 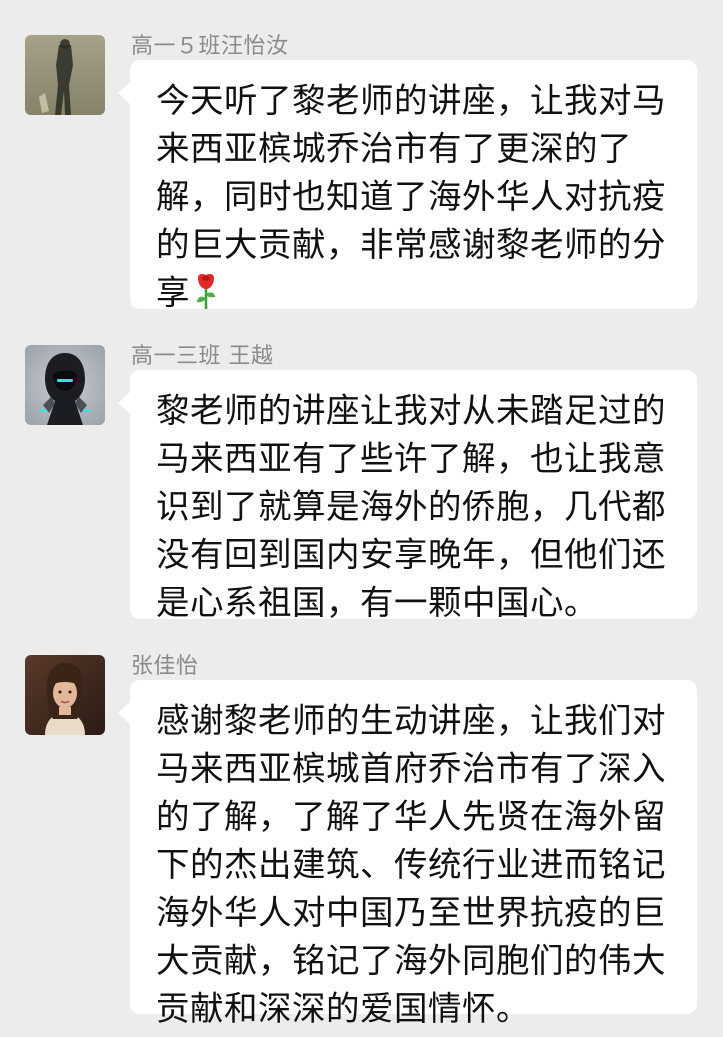 I want to click on message-line: 马来西亚槟城首府乔治市有了深入, so click(x=411, y=768).